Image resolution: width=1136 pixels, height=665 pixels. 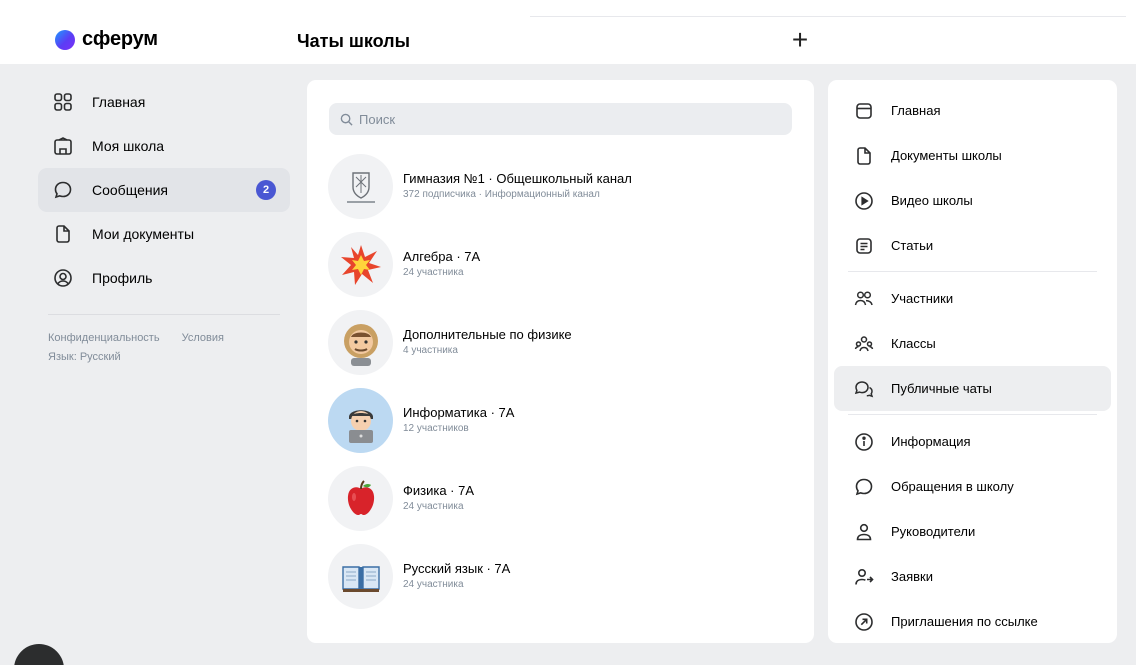 What do you see at coordinates (864, 577) in the screenshot?
I see `user-add-icon` at bounding box center [864, 577].